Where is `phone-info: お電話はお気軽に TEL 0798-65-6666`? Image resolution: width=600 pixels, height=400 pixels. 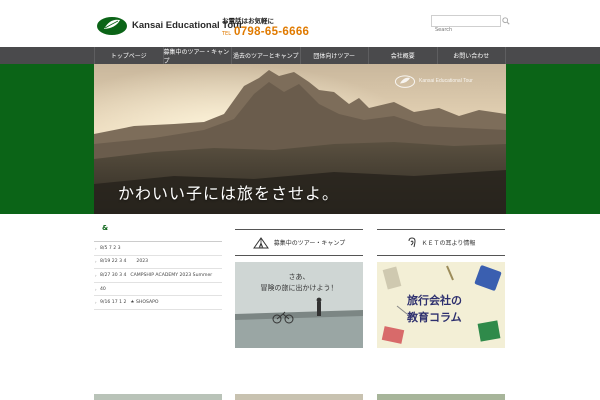
phone-info: お電話はお気軽に TEL 0798-65-6666 is located at coordinates (265, 28).